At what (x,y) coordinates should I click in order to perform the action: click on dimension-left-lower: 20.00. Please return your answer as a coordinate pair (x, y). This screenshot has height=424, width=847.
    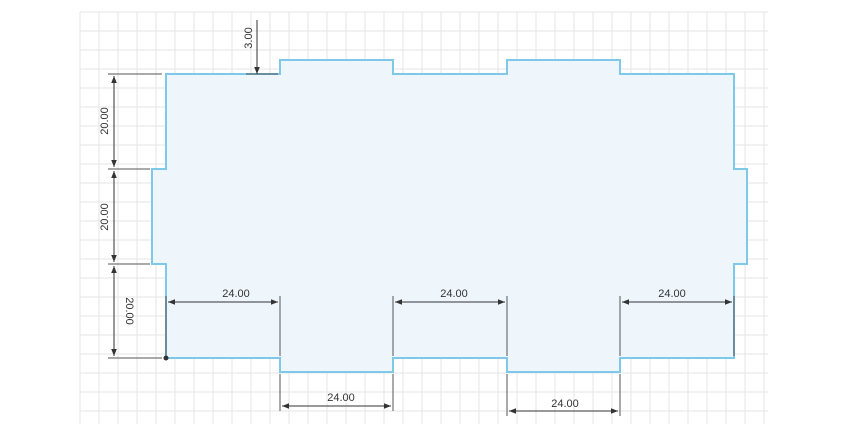
    Looking at the image, I should click on (135, 312).